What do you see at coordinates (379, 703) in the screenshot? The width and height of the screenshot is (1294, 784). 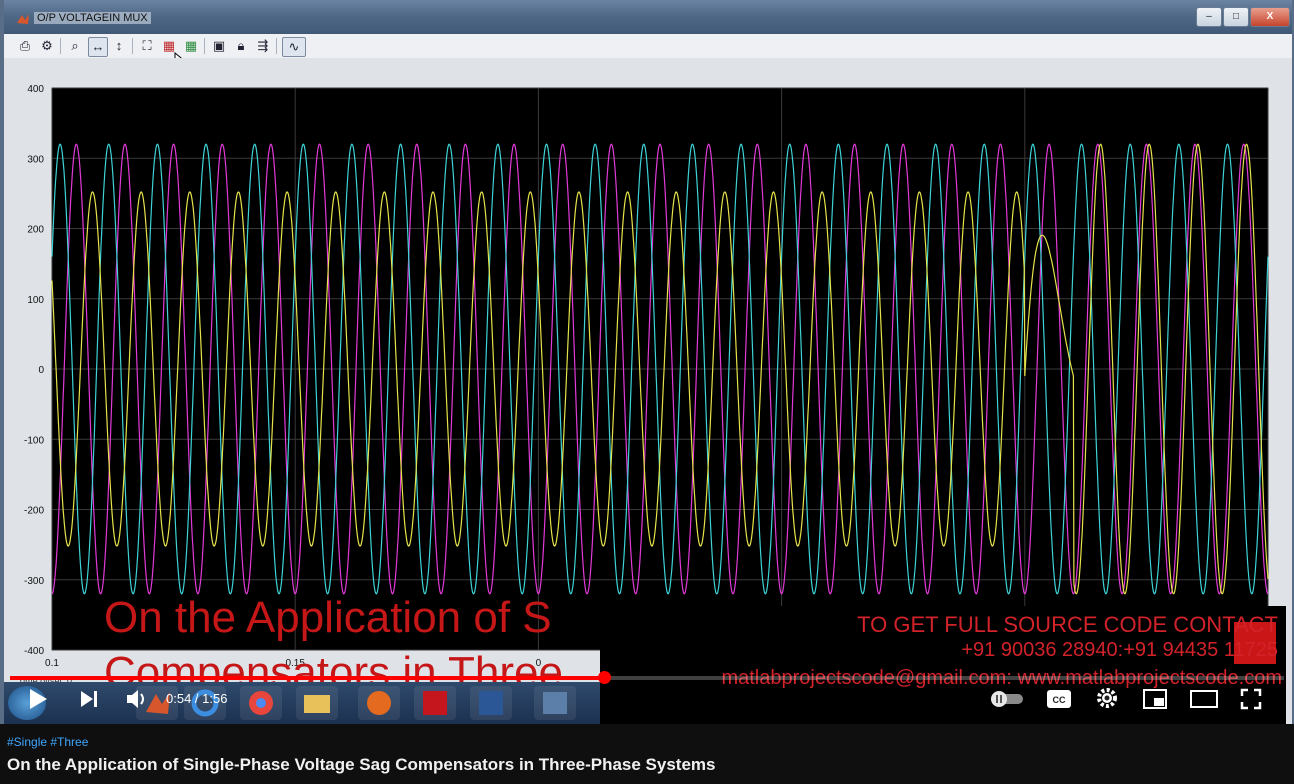 I see `firefox-icon` at bounding box center [379, 703].